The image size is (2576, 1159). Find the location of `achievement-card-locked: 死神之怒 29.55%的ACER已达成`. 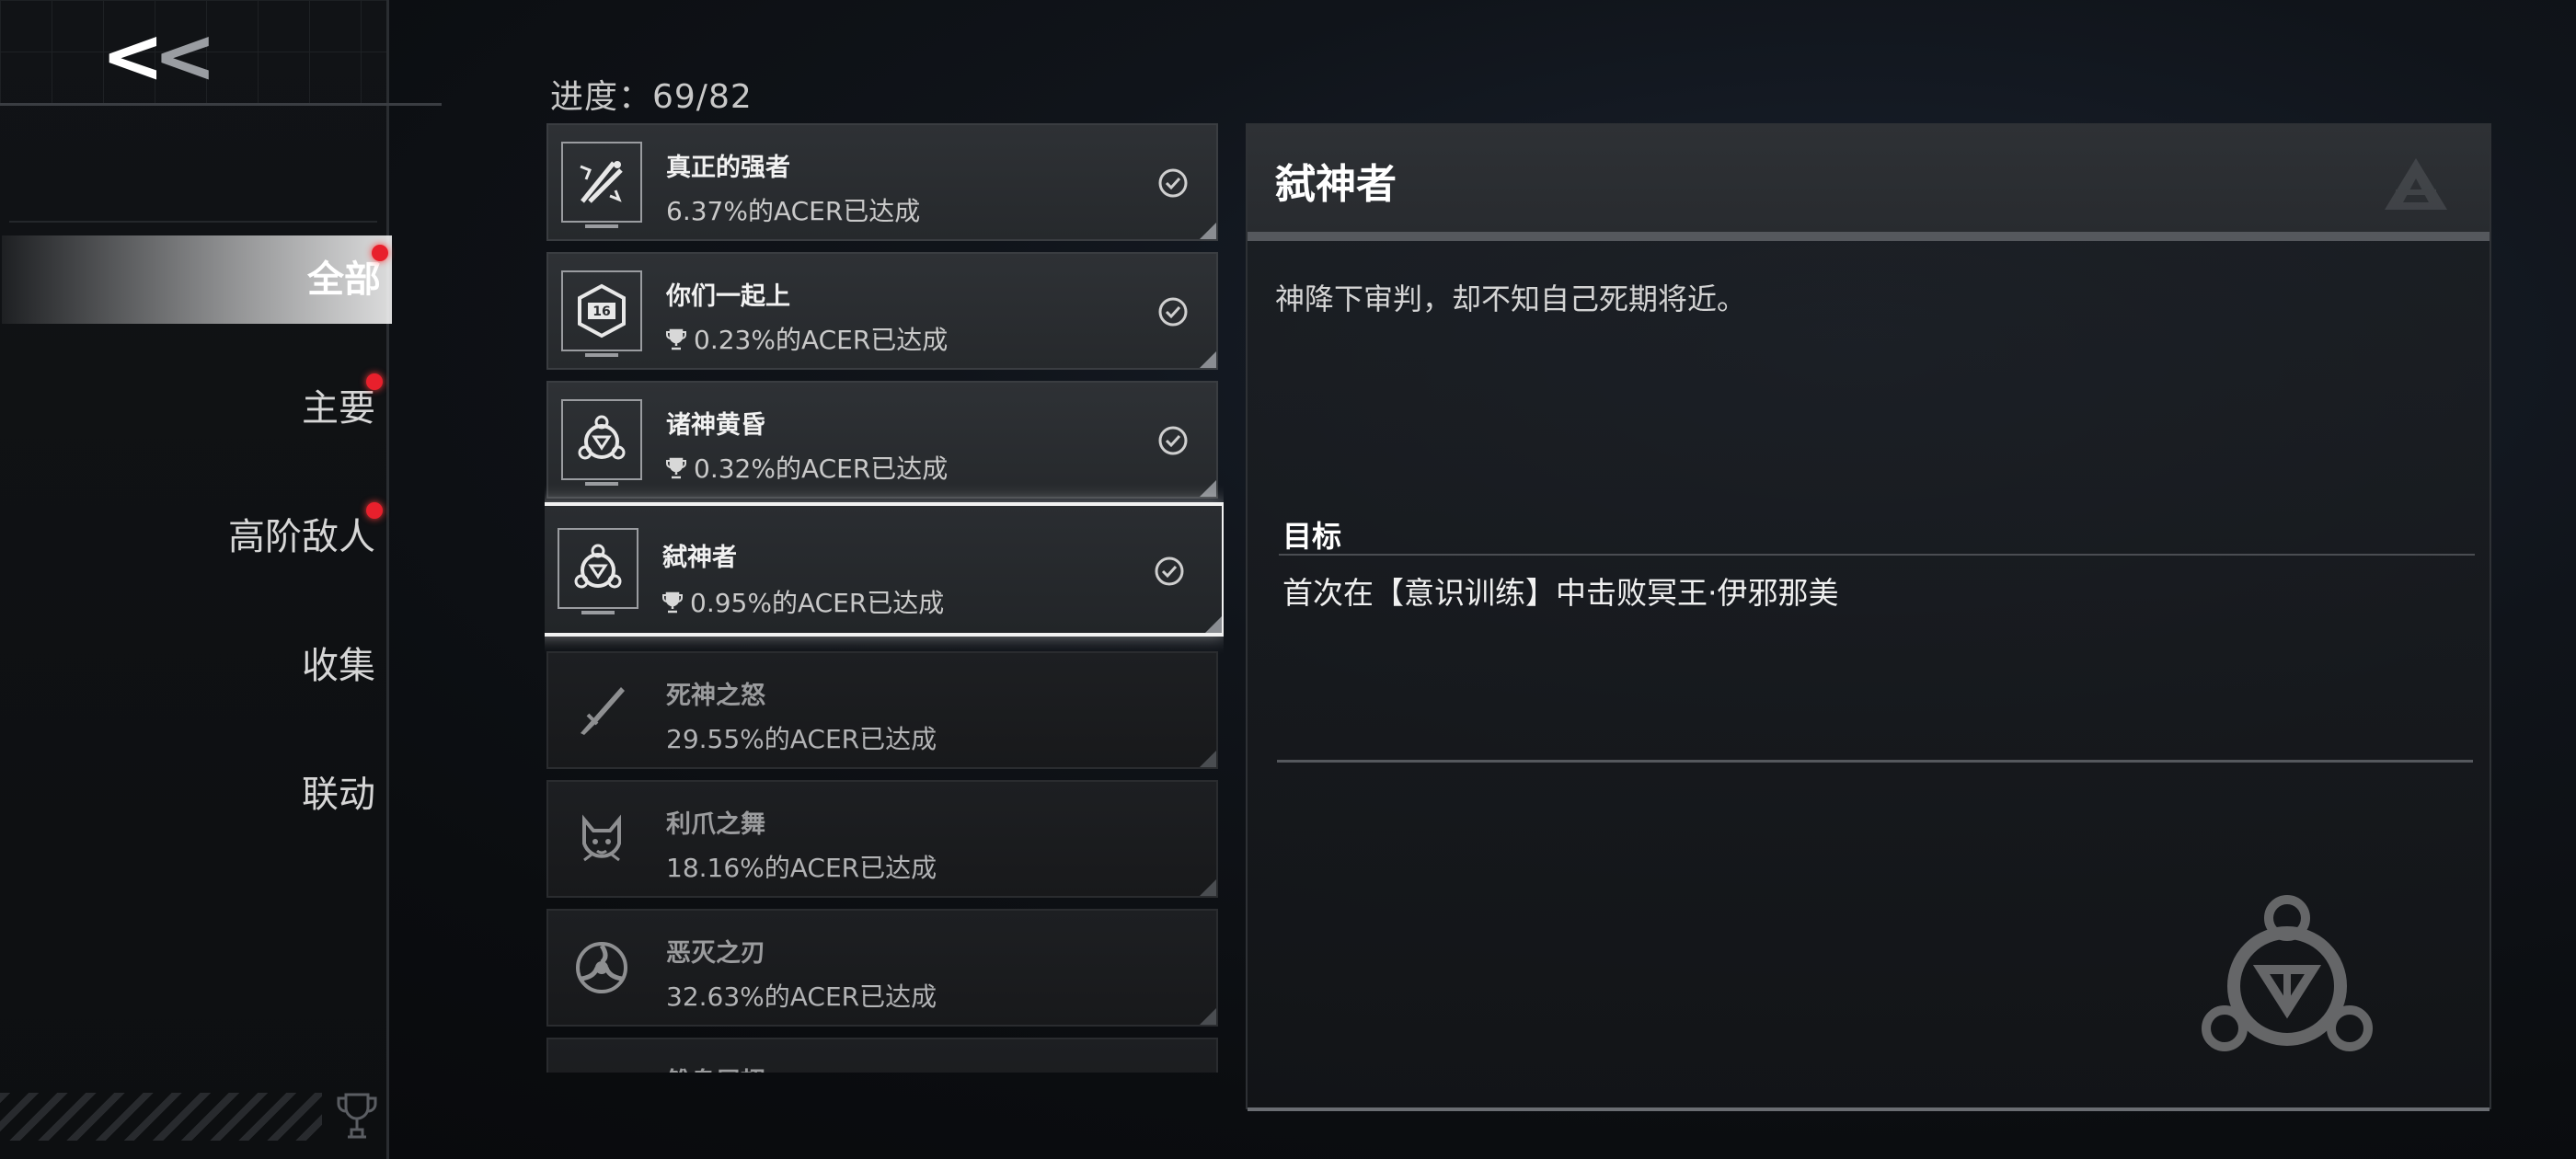

achievement-card-locked: 死神之怒 29.55%的ACER已达成 is located at coordinates (882, 710).